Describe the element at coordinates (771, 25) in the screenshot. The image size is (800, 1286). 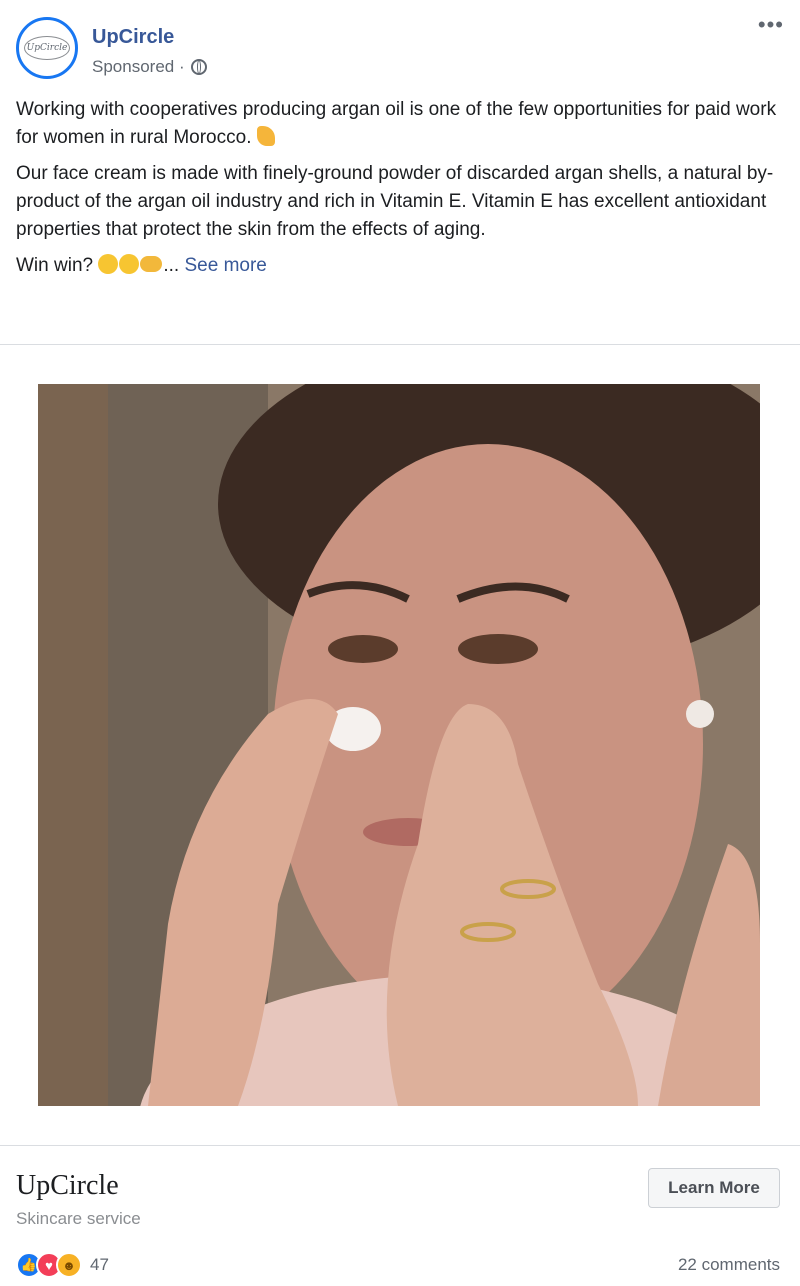
I see `more-options-icon: •••` at that location.